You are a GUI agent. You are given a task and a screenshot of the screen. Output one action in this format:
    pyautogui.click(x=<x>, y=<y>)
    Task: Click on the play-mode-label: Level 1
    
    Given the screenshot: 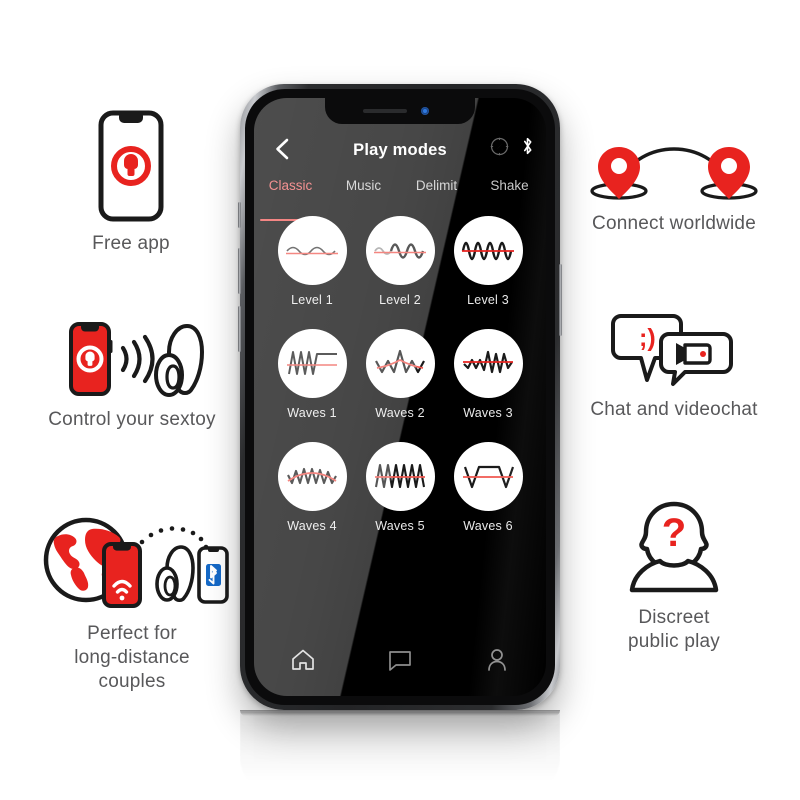 What is the action you would take?
    pyautogui.click(x=312, y=300)
    